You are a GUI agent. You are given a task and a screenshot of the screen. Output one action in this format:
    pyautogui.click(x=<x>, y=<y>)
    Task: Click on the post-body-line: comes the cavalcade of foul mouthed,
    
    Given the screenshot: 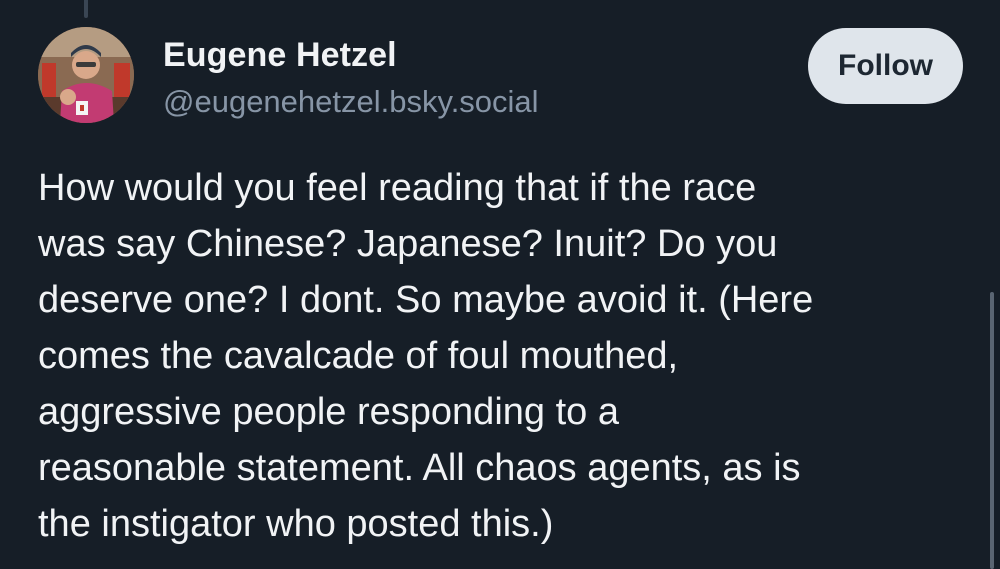 What is the action you would take?
    pyautogui.click(x=358, y=356)
    